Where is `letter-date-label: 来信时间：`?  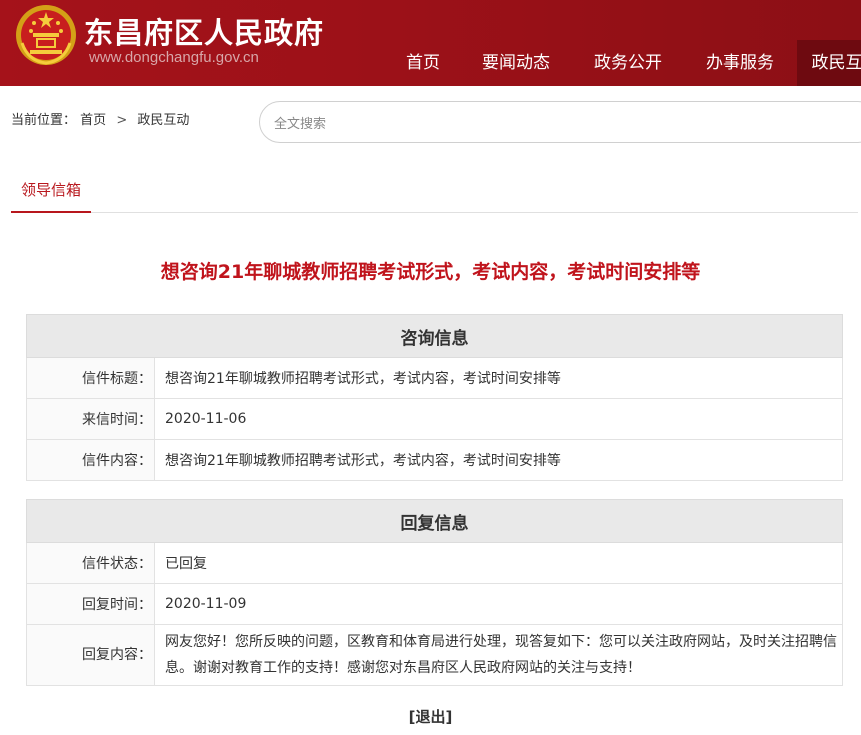
letter-date-label: 来信时间： is located at coordinates (90, 419).